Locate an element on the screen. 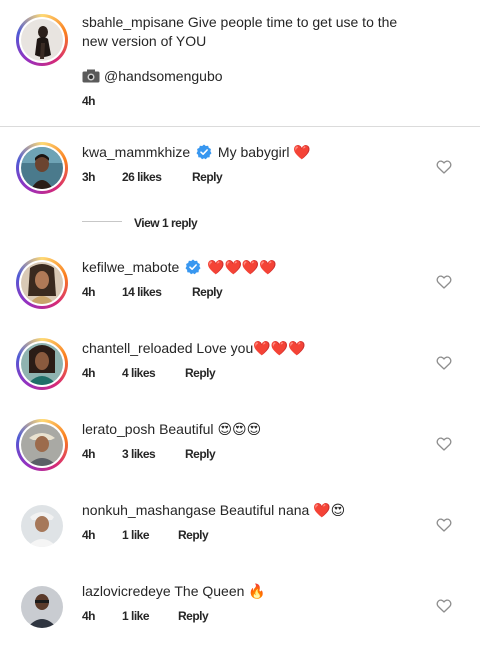  caption-text-continued: new version of YOU is located at coordinates (144, 41).